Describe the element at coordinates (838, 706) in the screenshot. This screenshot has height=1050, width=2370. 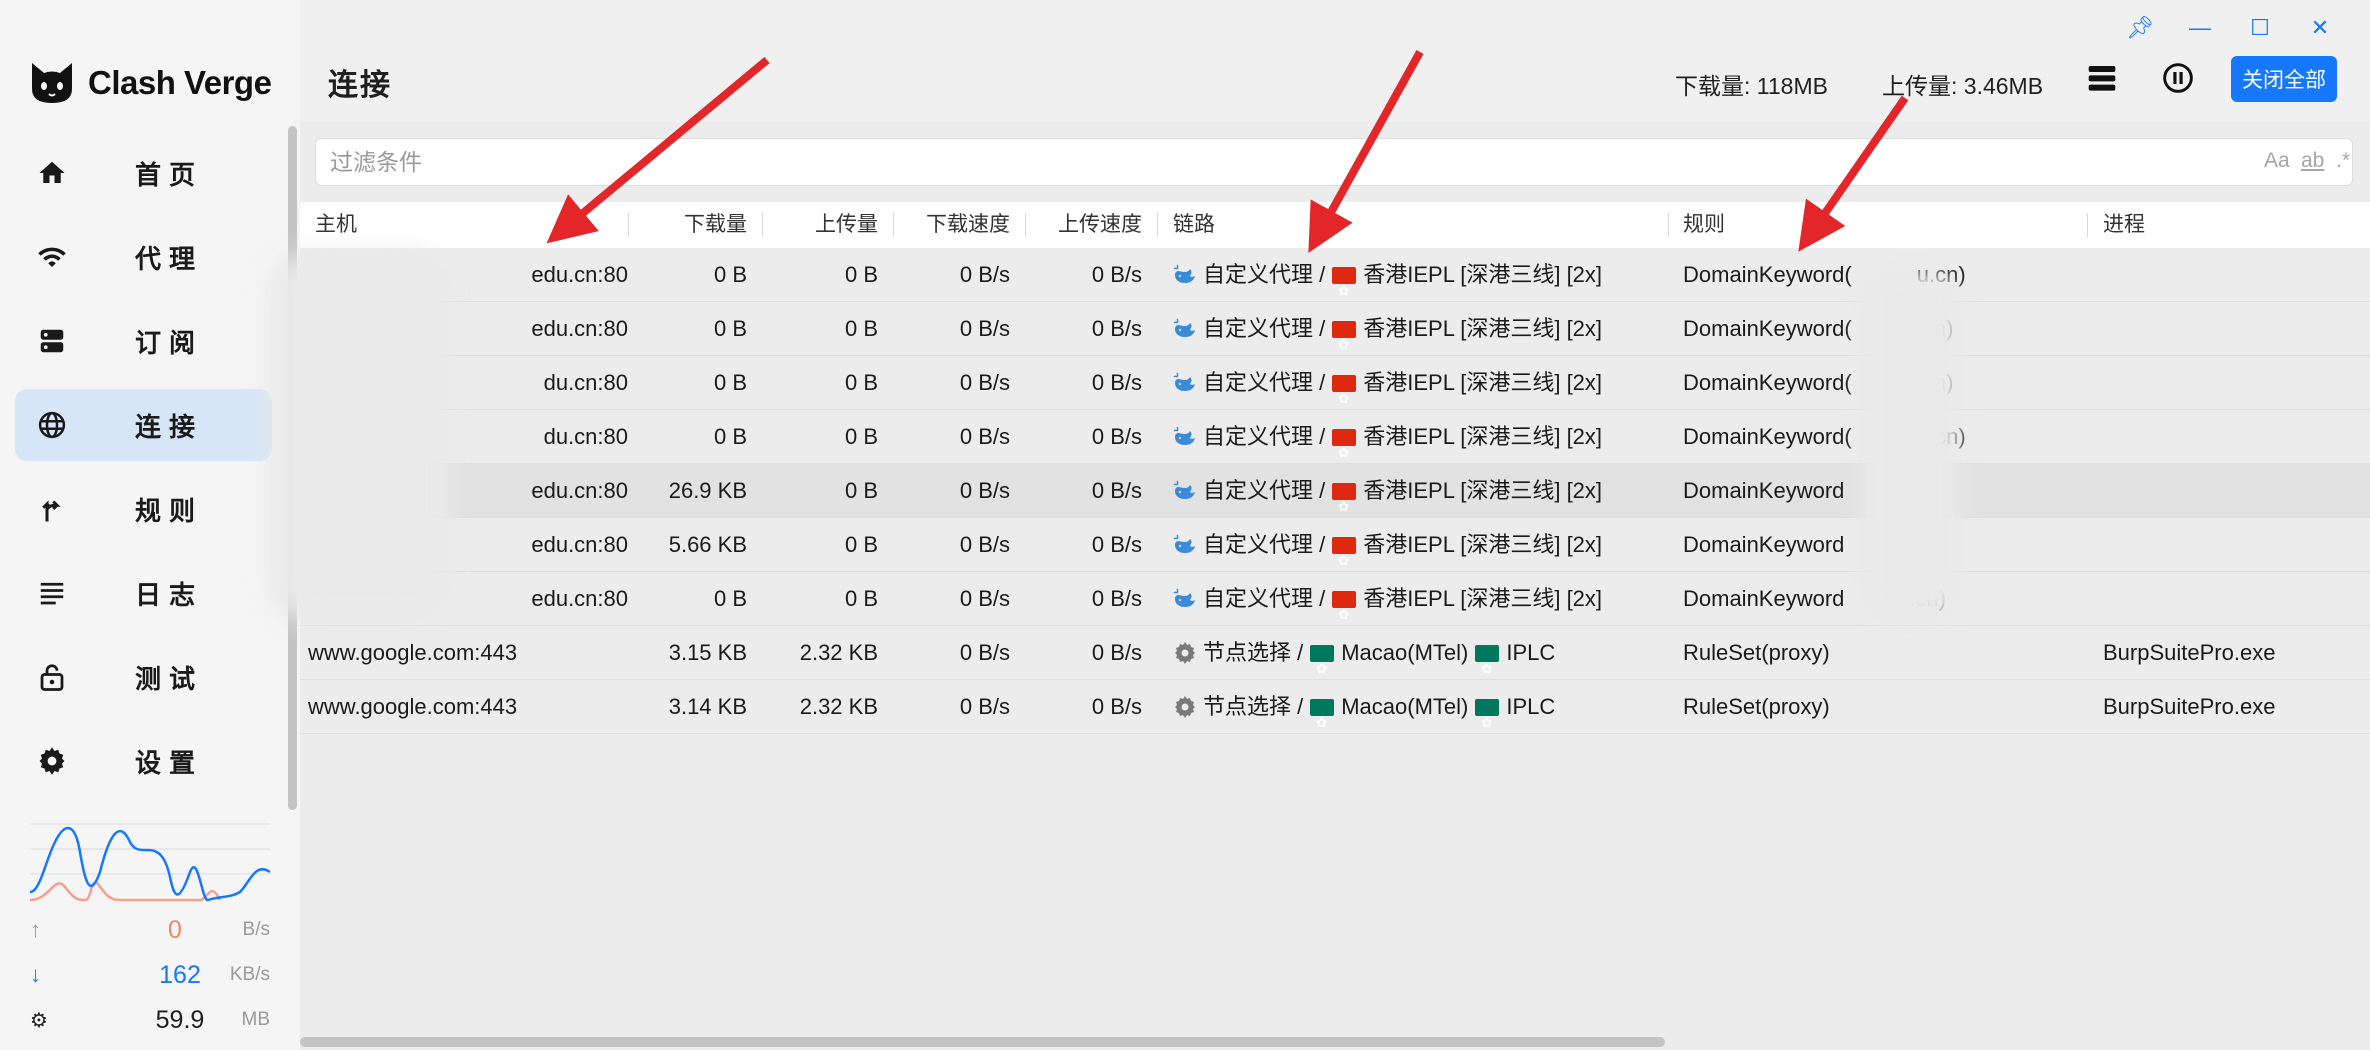
I see `upload-cell: 2.32 KB` at that location.